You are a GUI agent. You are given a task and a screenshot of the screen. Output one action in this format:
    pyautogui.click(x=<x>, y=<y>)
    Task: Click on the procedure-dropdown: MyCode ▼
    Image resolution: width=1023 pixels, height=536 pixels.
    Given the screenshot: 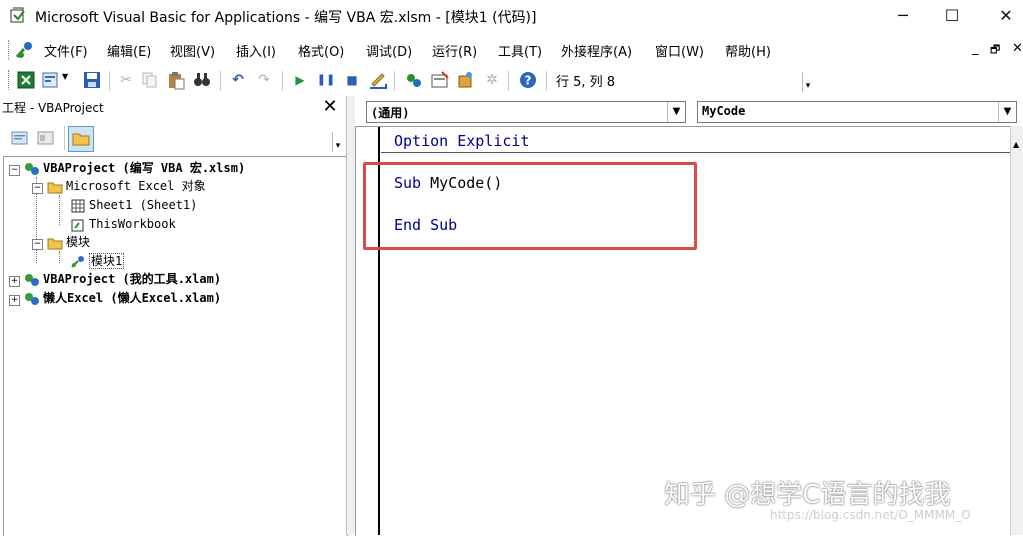 What is the action you would take?
    pyautogui.click(x=857, y=112)
    